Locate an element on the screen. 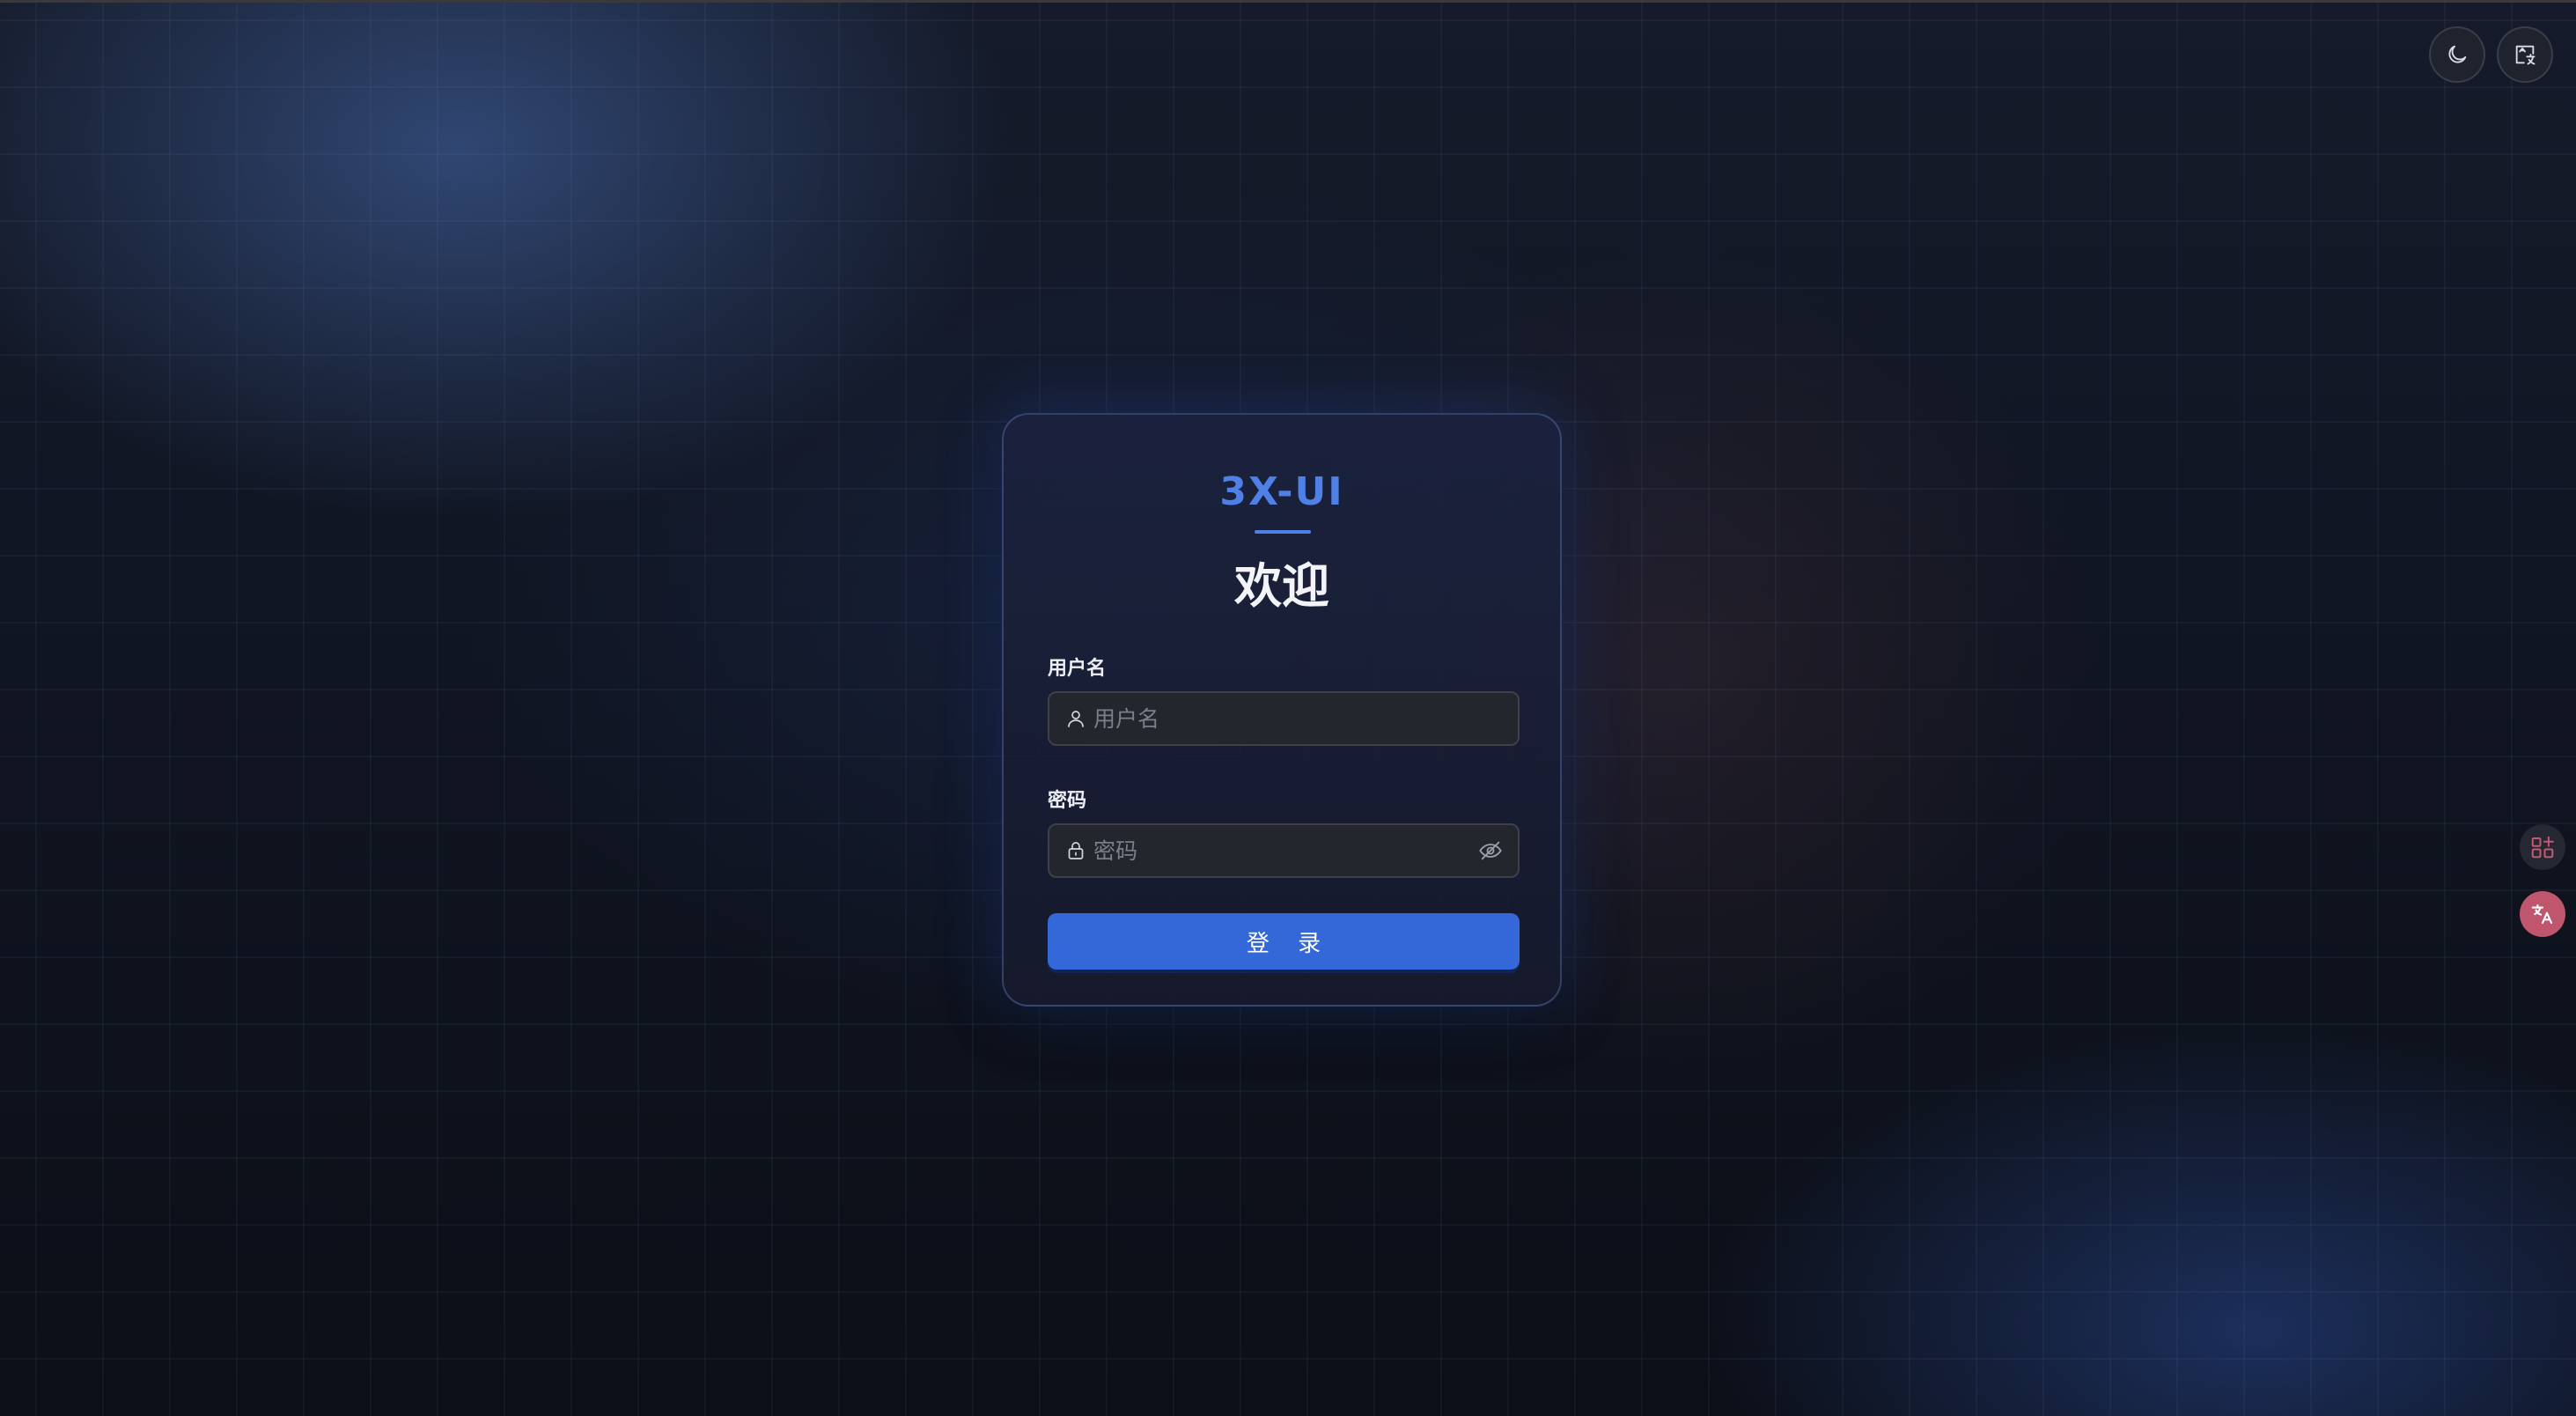 Image resolution: width=2576 pixels, height=1416 pixels. login-button: 登 录 is located at coordinates (1284, 941).